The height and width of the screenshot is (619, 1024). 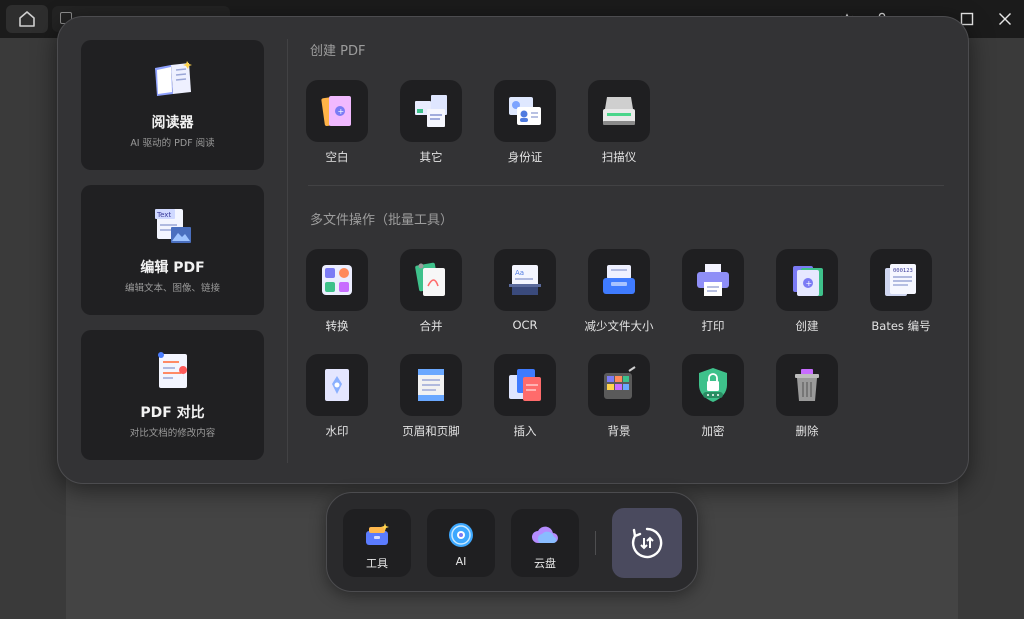 What do you see at coordinates (338, 51) in the screenshot?
I see `create-pdf-section-title: 创建 PDF` at bounding box center [338, 51].